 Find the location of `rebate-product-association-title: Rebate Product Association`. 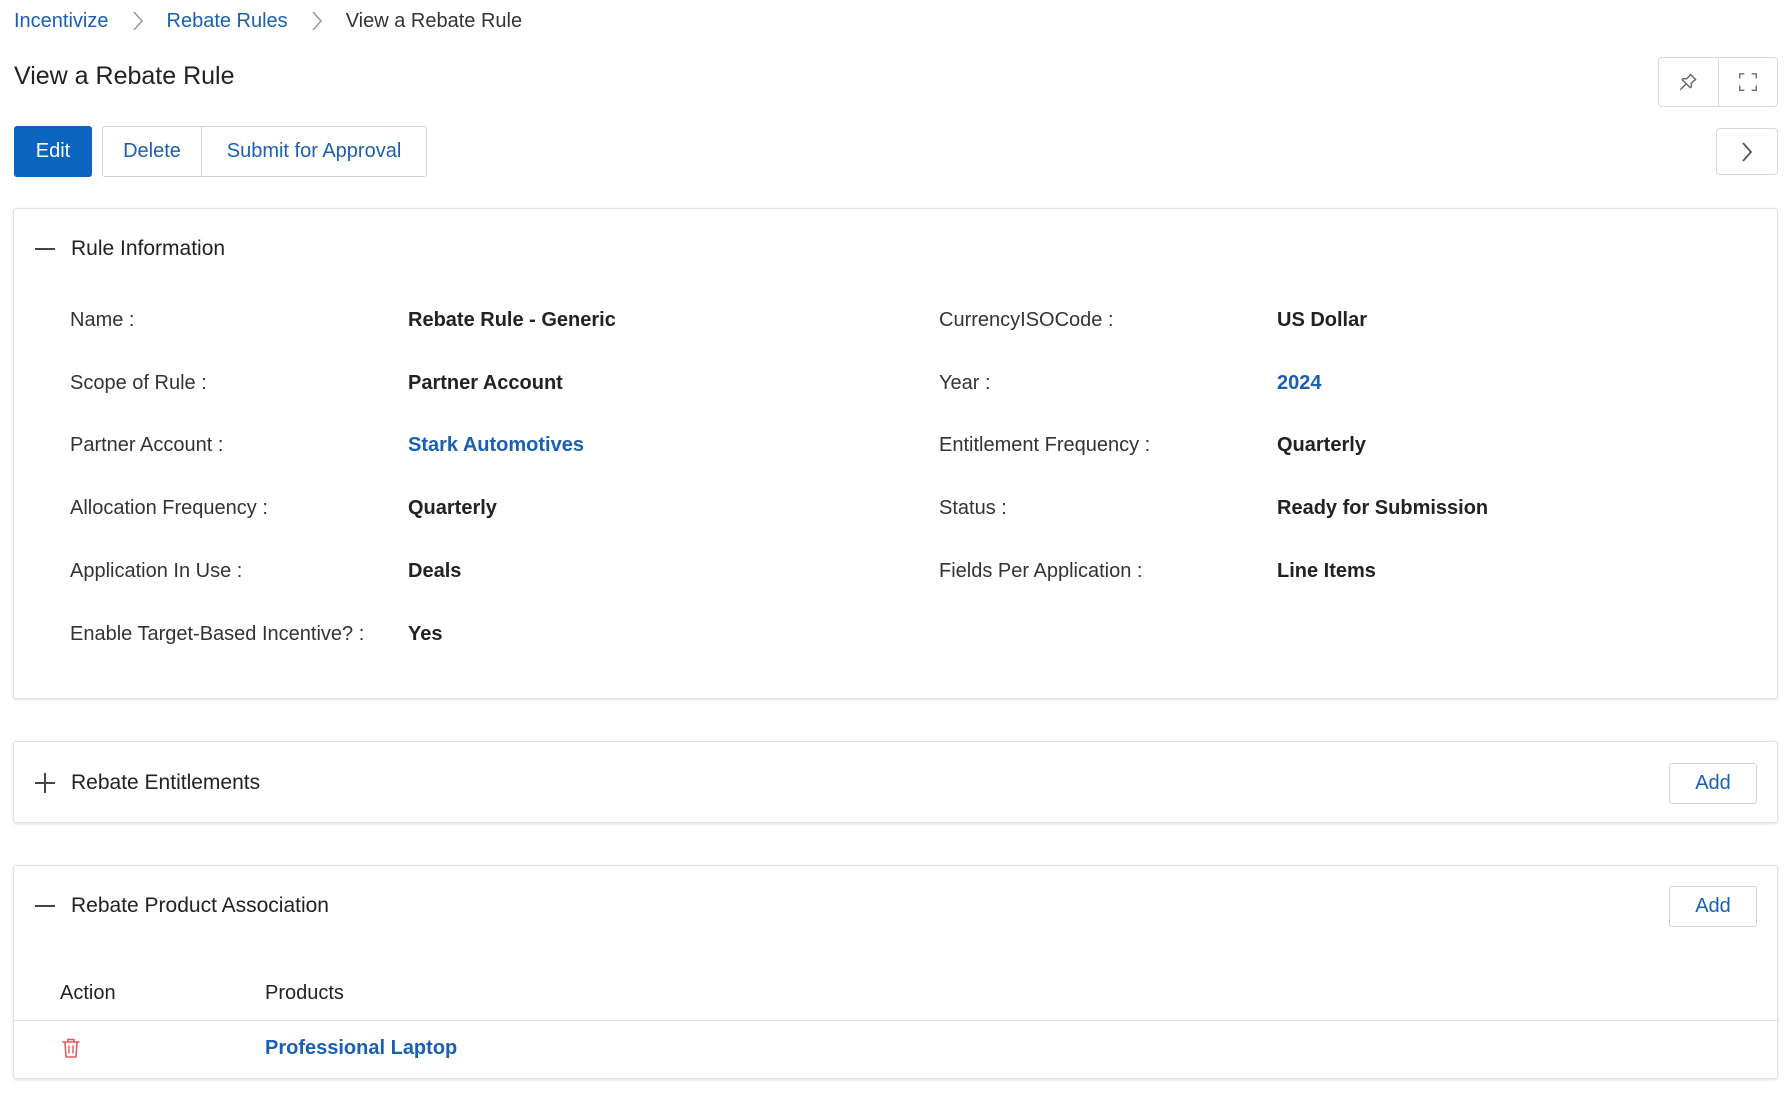

rebate-product-association-title: Rebate Product Association is located at coordinates (200, 905).